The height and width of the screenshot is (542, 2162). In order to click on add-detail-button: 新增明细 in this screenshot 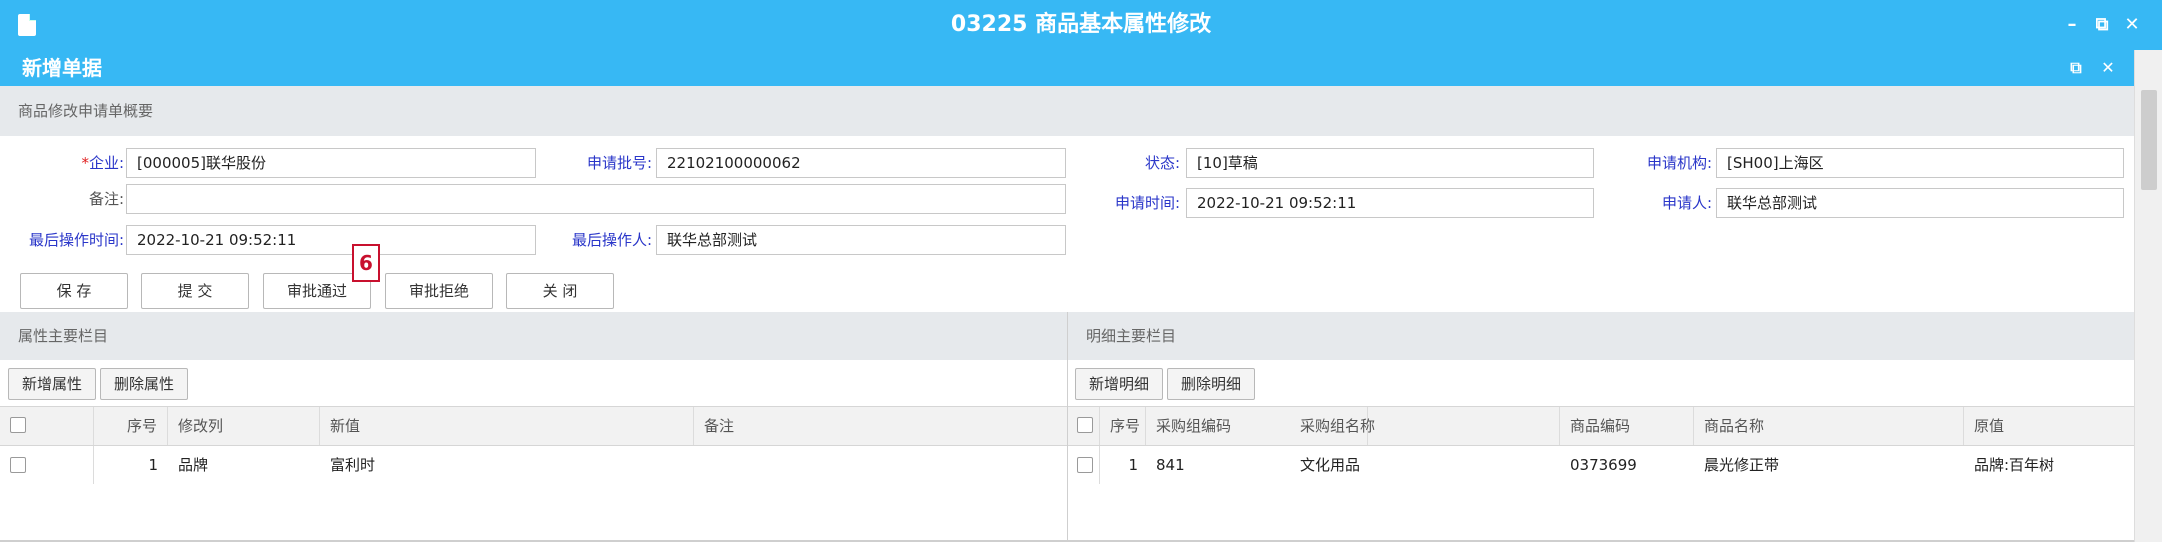, I will do `click(1119, 384)`.